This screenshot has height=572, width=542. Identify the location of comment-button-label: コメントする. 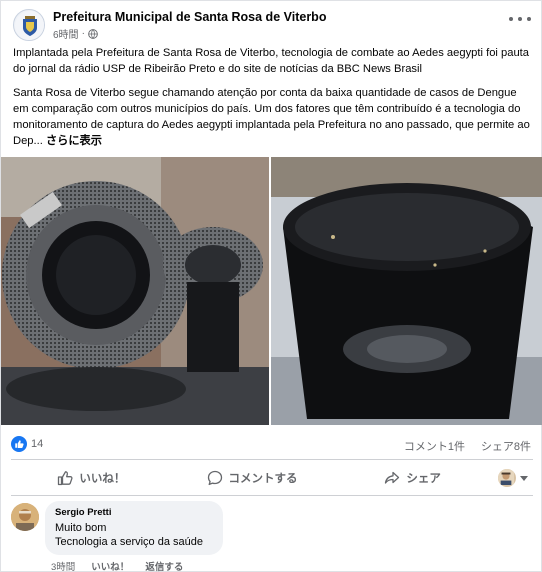
(263, 479).